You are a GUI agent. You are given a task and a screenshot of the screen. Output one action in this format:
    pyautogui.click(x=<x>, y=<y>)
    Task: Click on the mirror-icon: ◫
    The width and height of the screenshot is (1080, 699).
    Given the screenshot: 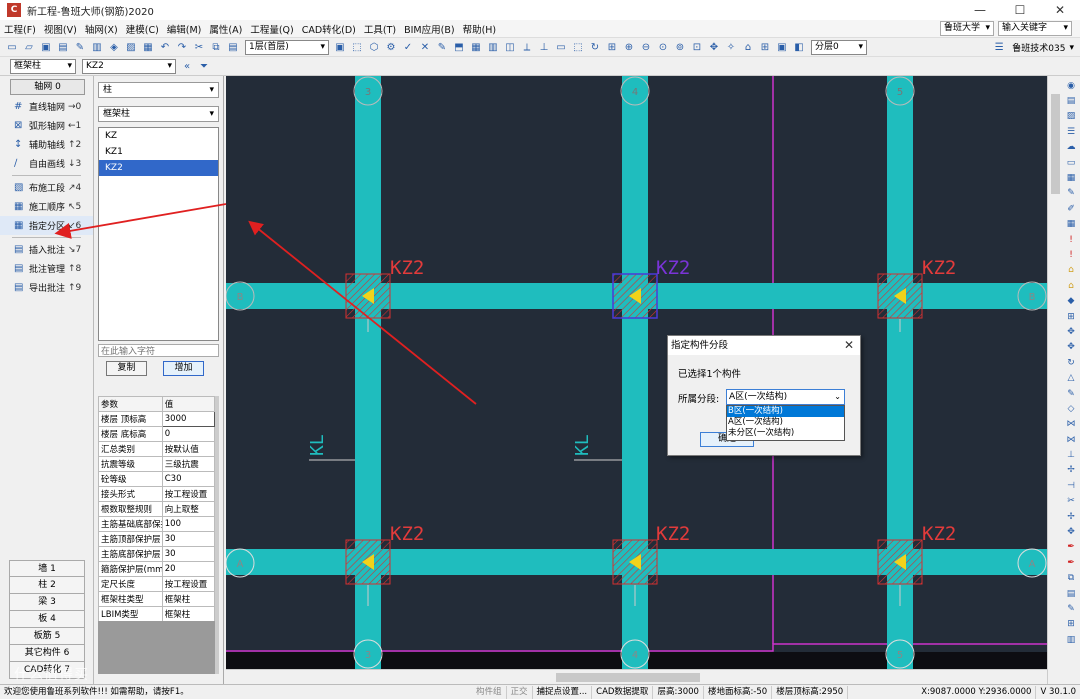 What is the action you would take?
    pyautogui.click(x=510, y=47)
    